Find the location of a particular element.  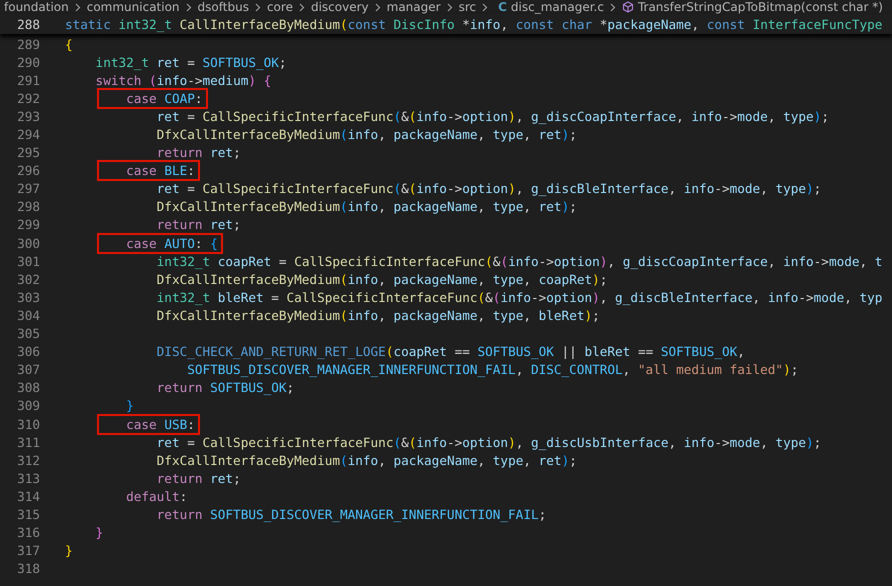

breadcrumb-item: discovery is located at coordinates (339, 7).